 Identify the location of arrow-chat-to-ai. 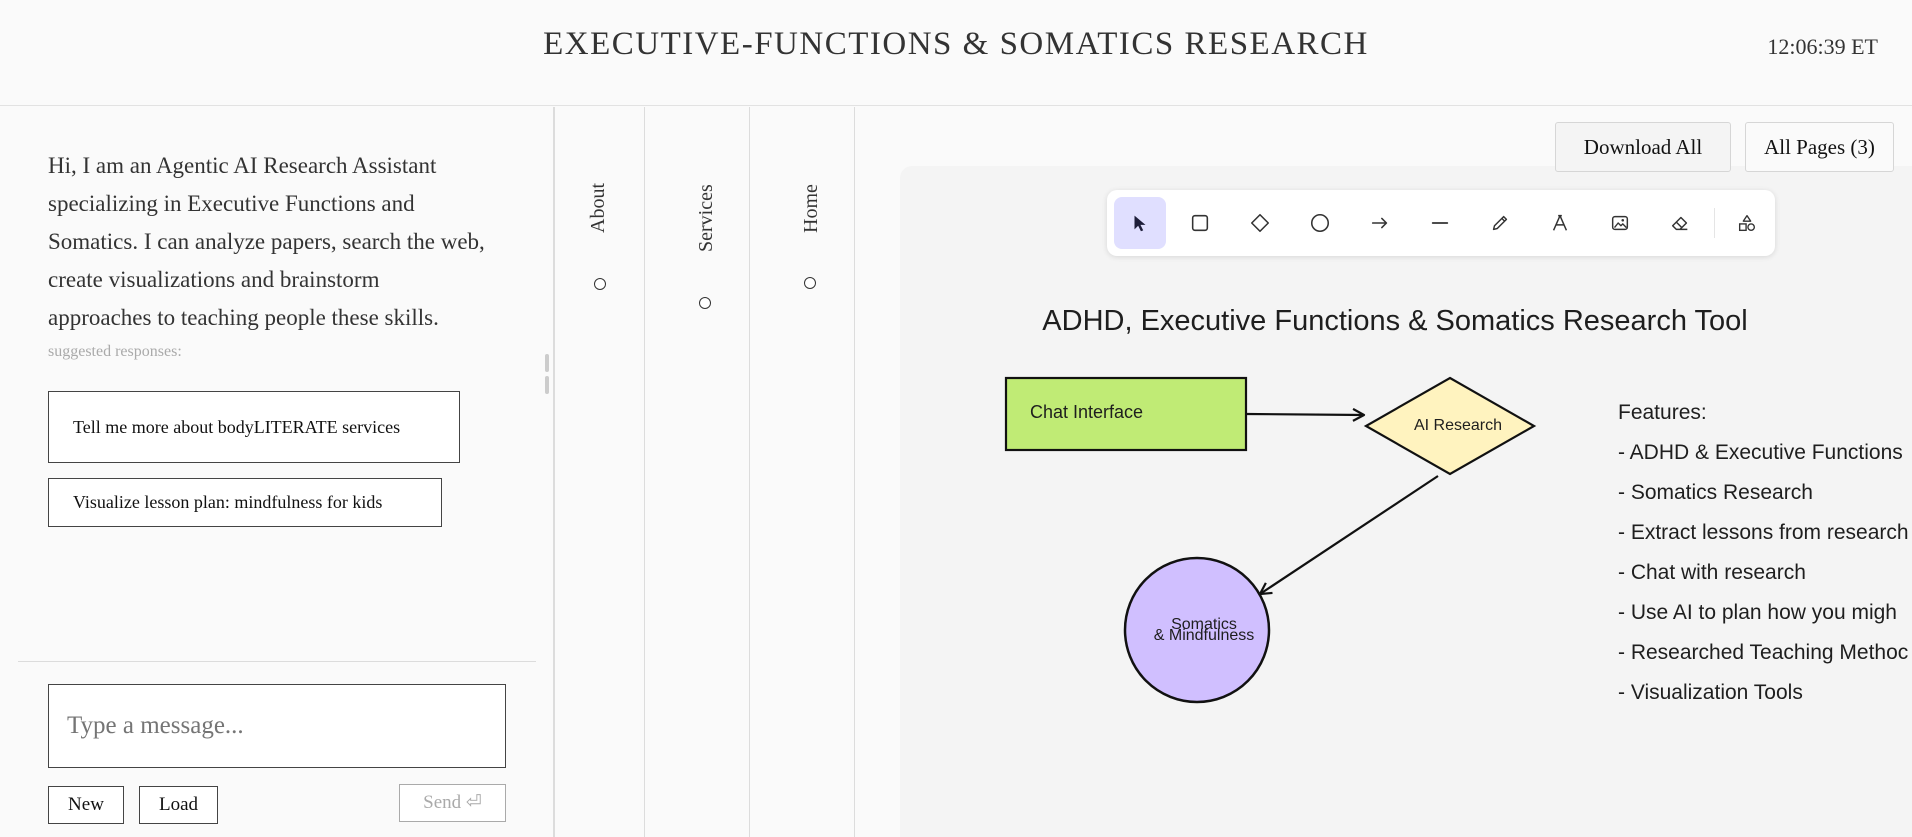
(1306, 414).